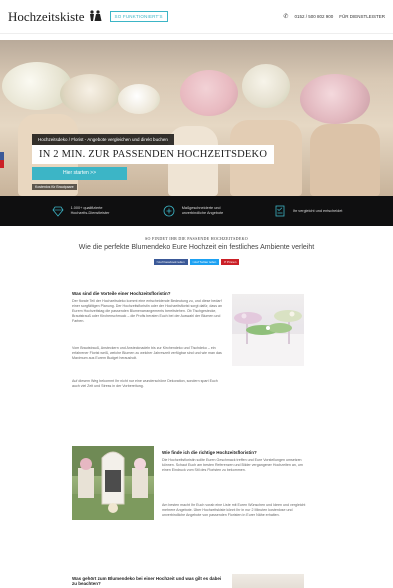  What do you see at coordinates (204, 262) in the screenshot?
I see `twitter-share-button: t Auf Twitter teilen` at bounding box center [204, 262].